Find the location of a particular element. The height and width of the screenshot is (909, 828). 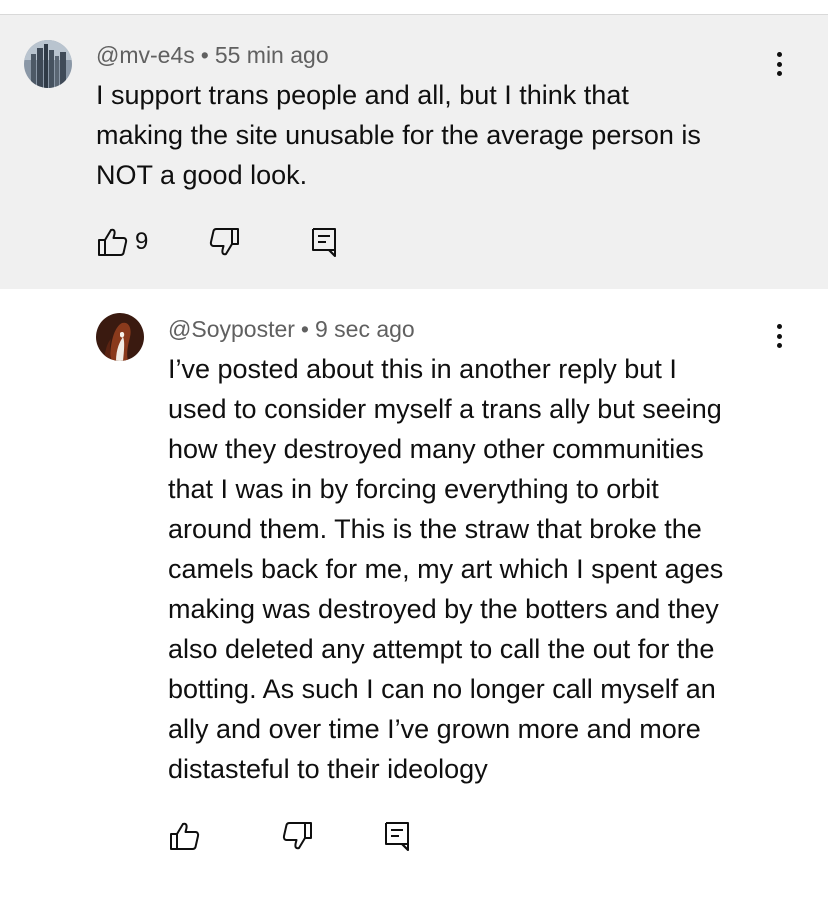

author-handle: @Soyposter is located at coordinates (231, 329).